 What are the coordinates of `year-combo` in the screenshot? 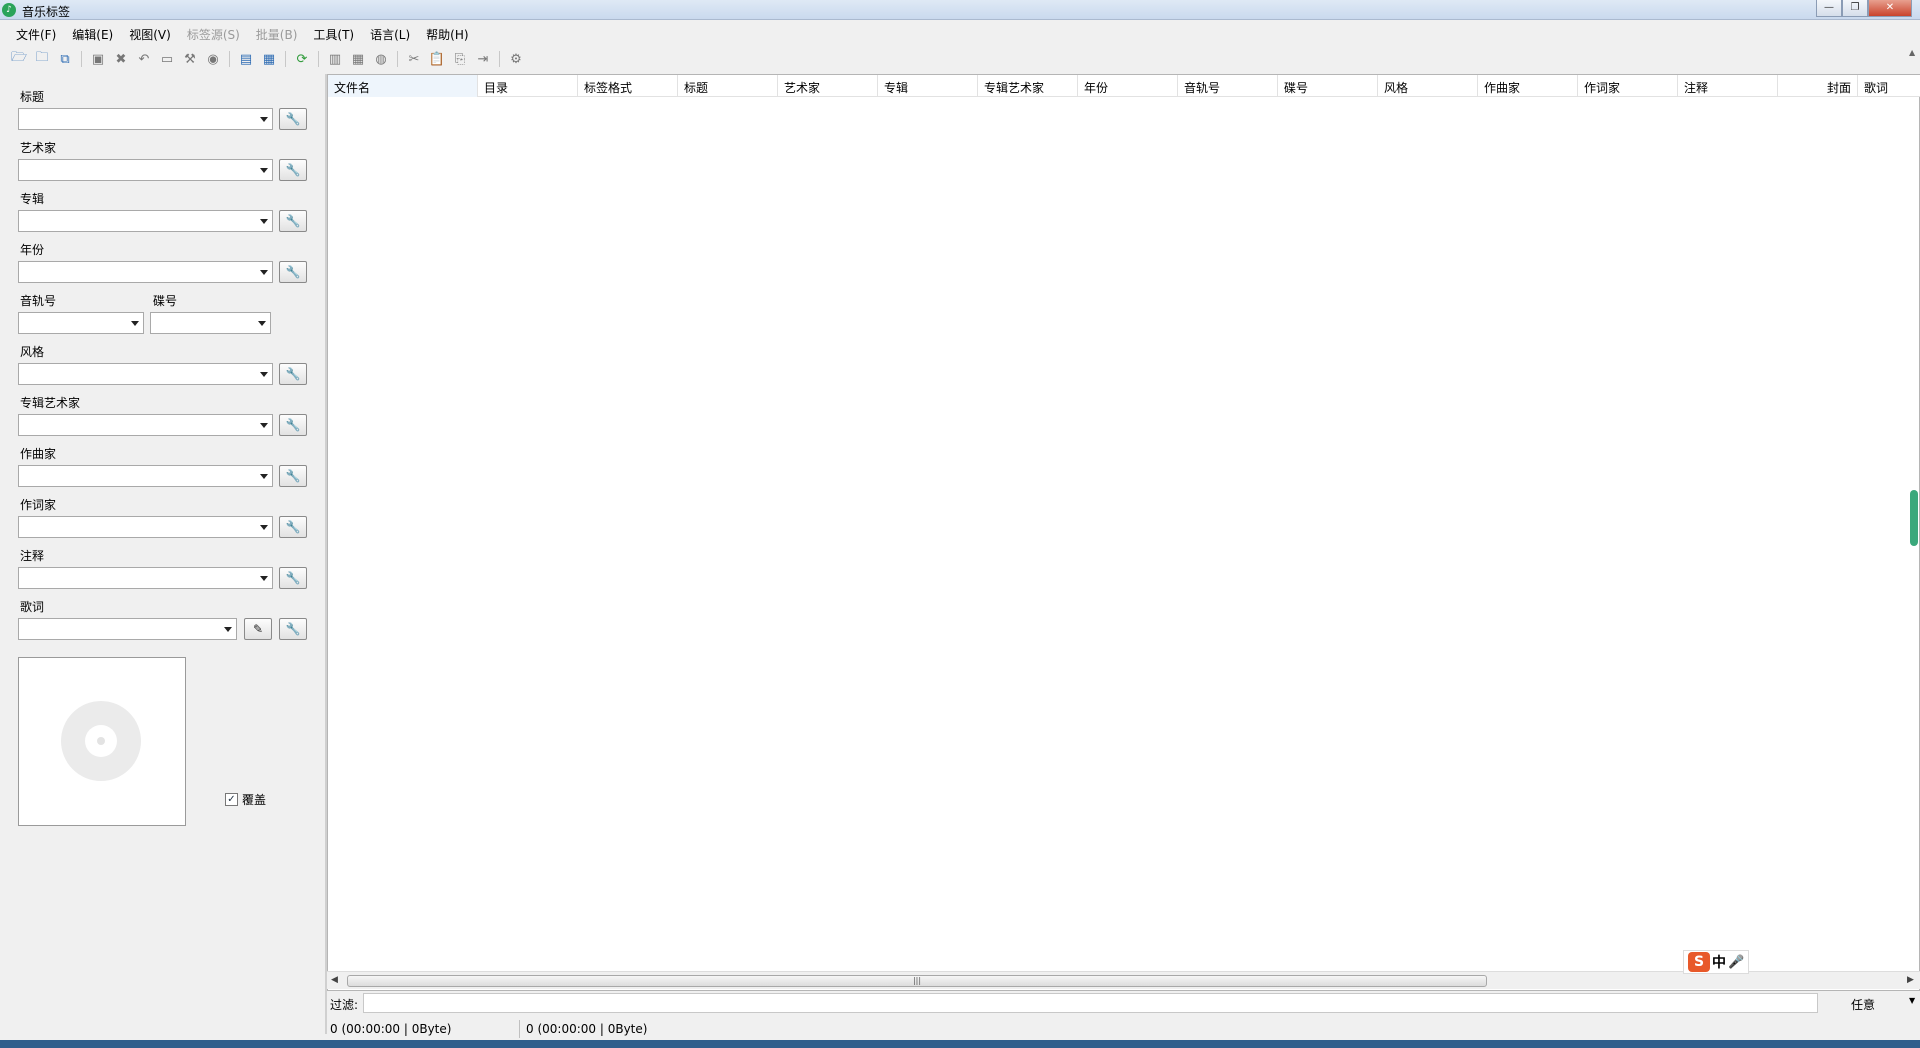 It's located at (145, 272).